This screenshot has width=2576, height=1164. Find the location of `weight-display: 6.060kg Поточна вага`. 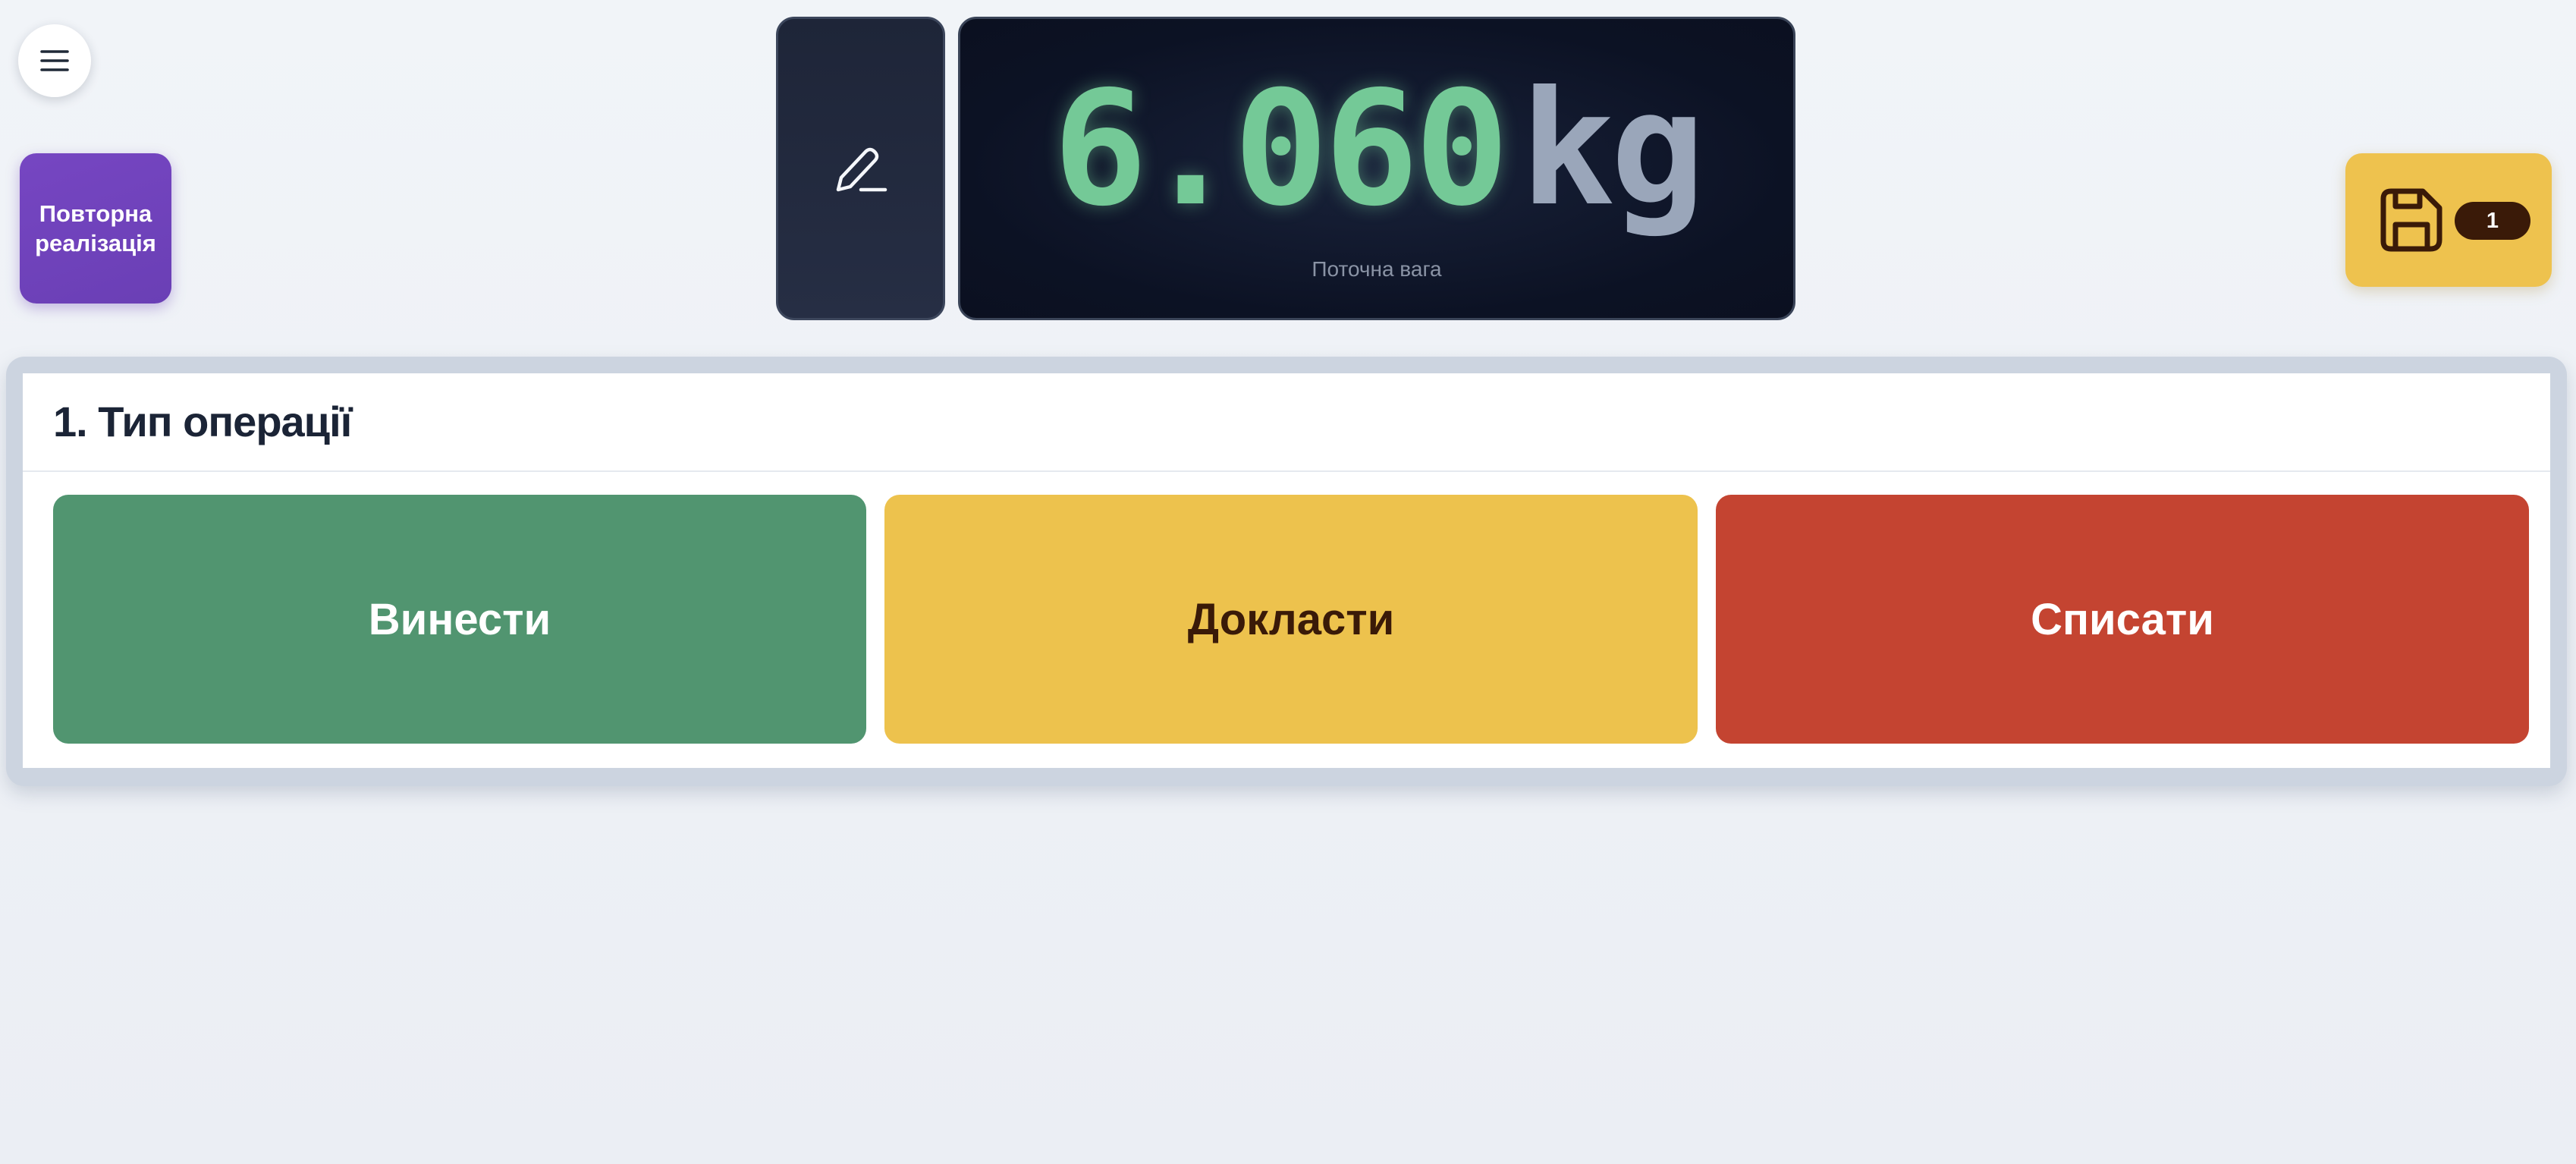

weight-display: 6.060kg Поточна вага is located at coordinates (1376, 168).